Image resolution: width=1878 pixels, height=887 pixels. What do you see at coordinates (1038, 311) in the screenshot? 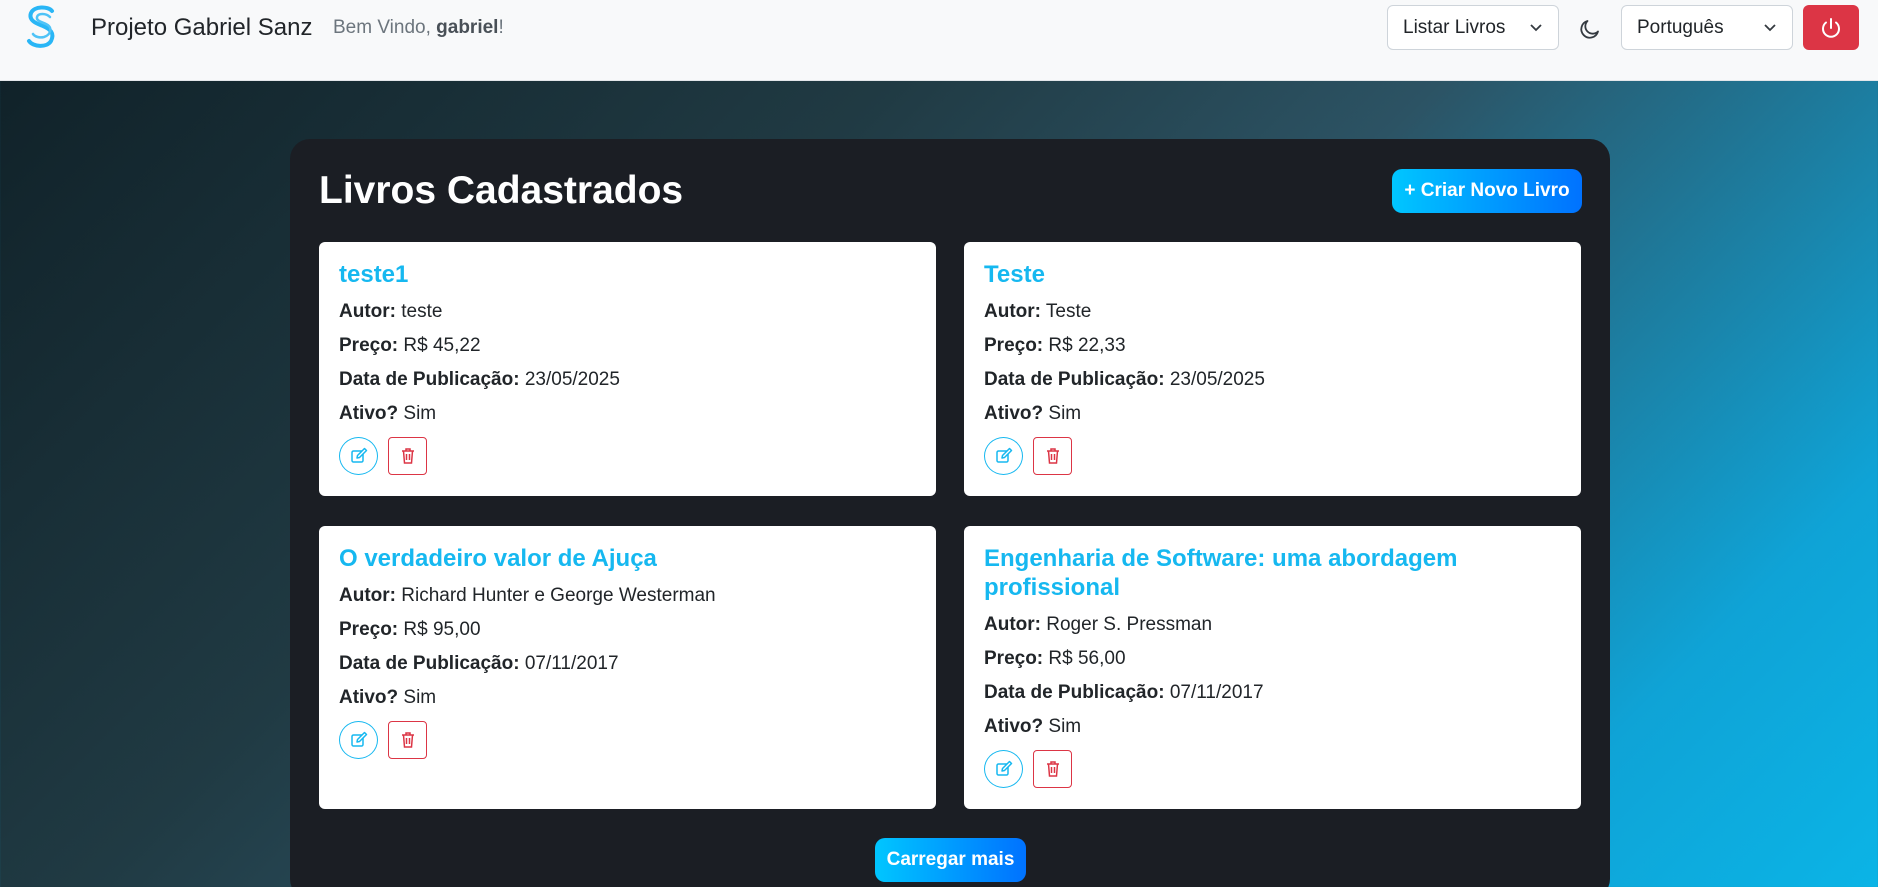
I see `book-author: Autor: Teste` at bounding box center [1038, 311].